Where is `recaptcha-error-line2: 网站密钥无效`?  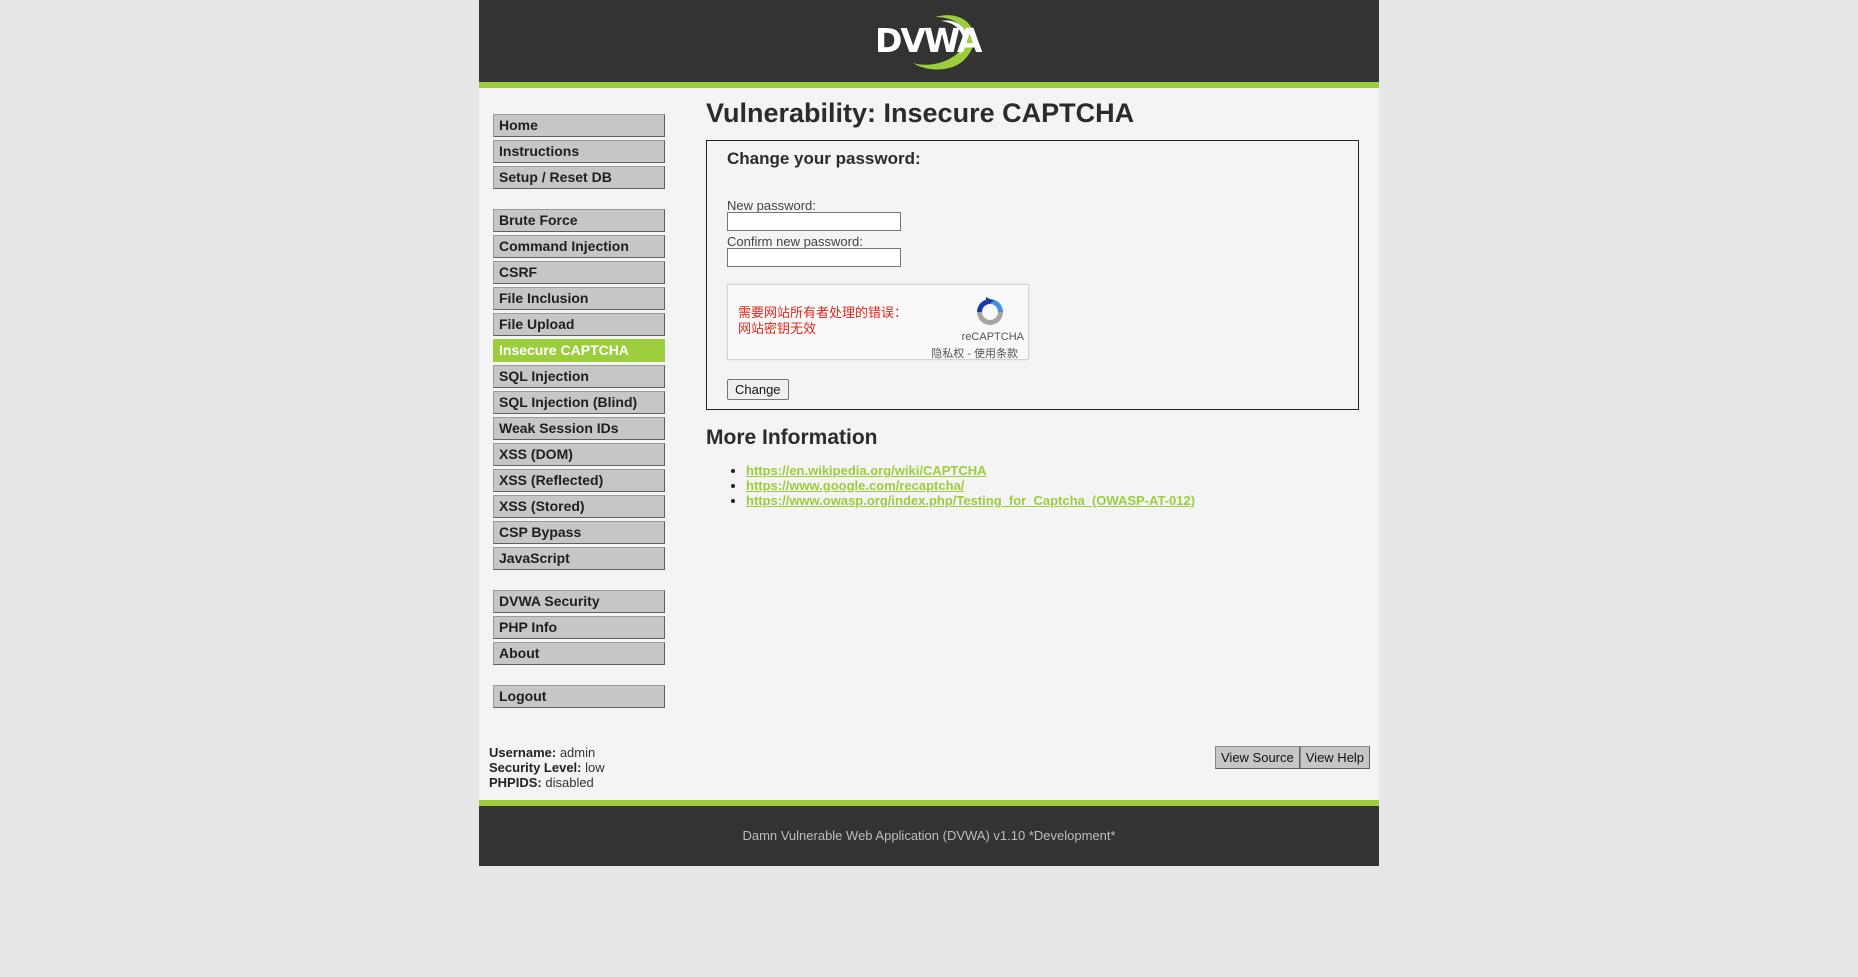
recaptcha-error-line2: 网站密钥无效 is located at coordinates (777, 328).